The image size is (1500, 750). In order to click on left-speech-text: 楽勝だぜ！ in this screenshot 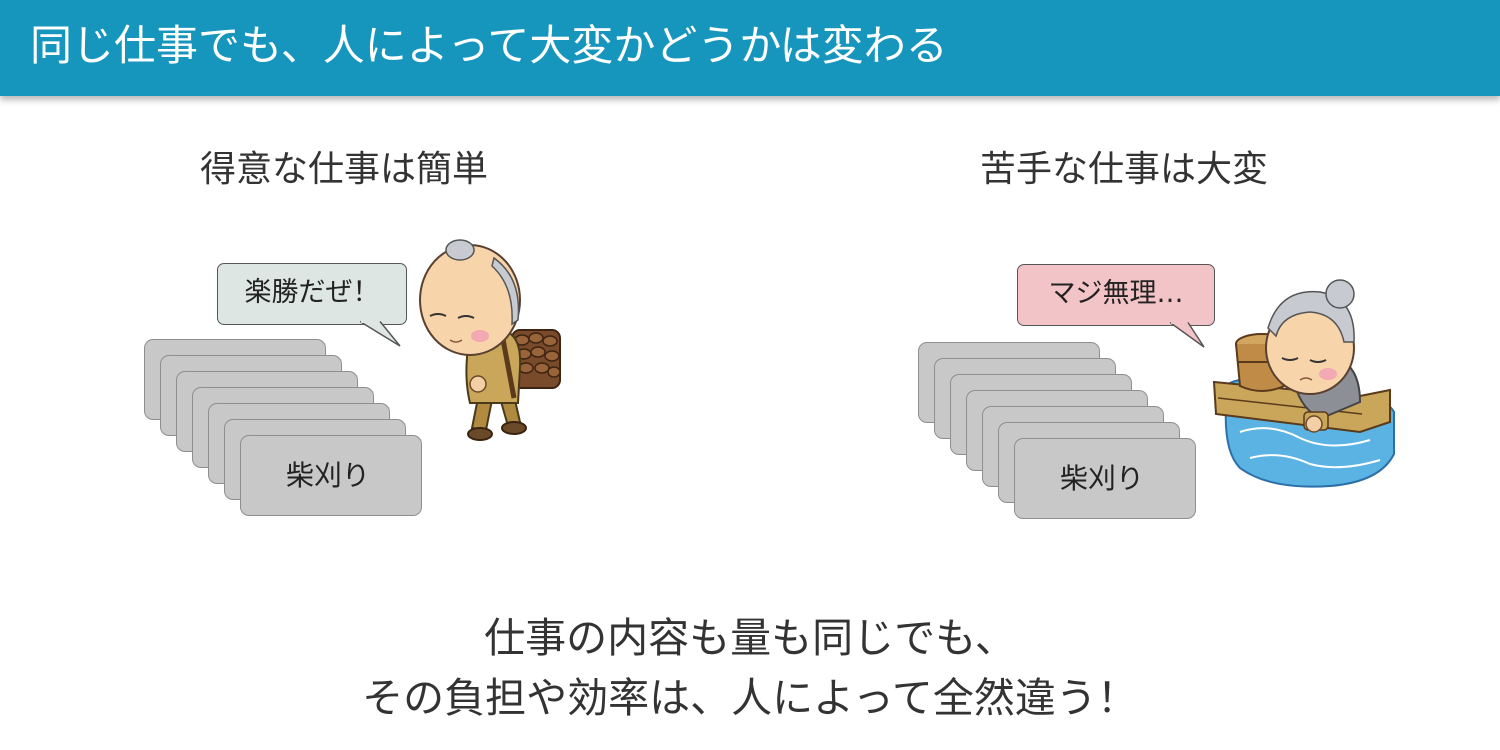, I will do `click(312, 292)`.